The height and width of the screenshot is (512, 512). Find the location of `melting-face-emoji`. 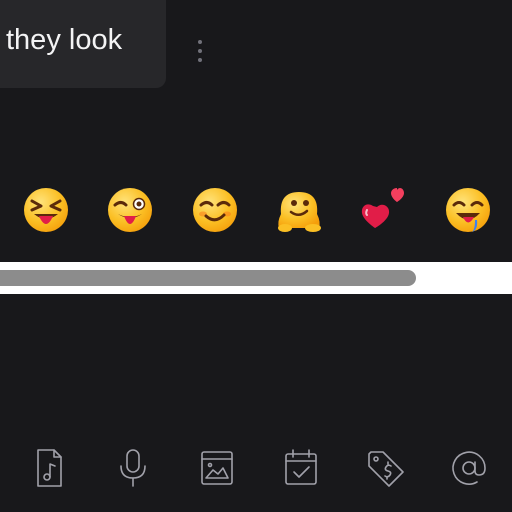

melting-face-emoji is located at coordinates (299, 210).